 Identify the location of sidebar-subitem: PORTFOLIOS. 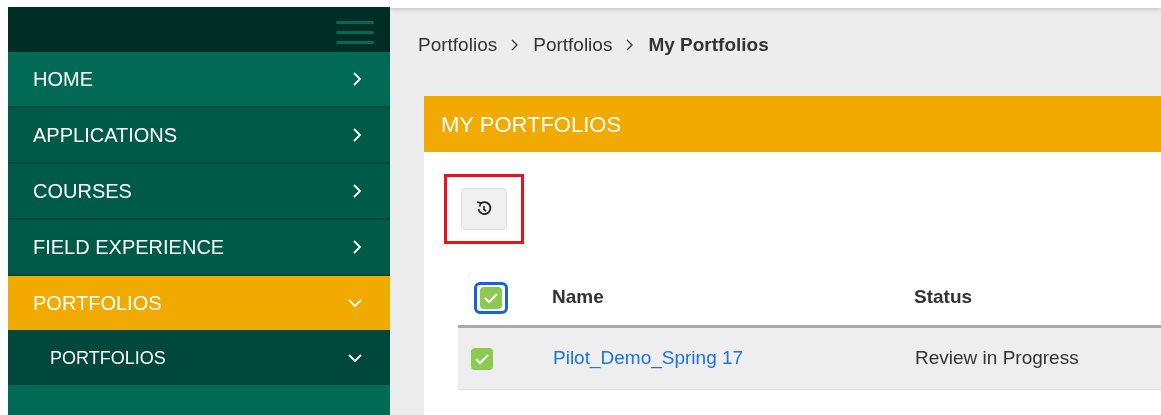
(199, 358).